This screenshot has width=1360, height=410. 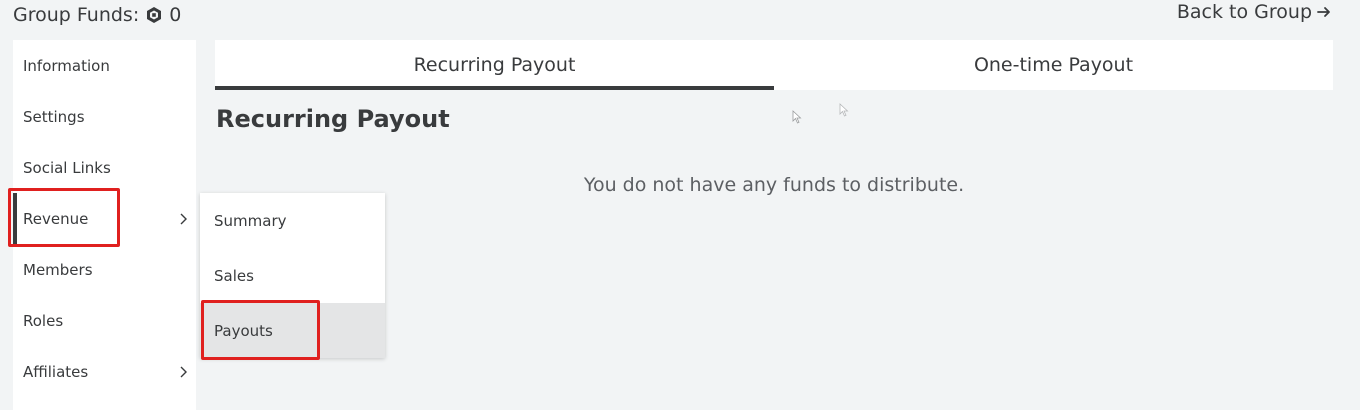 What do you see at coordinates (104, 116) in the screenshot?
I see `sidebar-item-settings: Settings` at bounding box center [104, 116].